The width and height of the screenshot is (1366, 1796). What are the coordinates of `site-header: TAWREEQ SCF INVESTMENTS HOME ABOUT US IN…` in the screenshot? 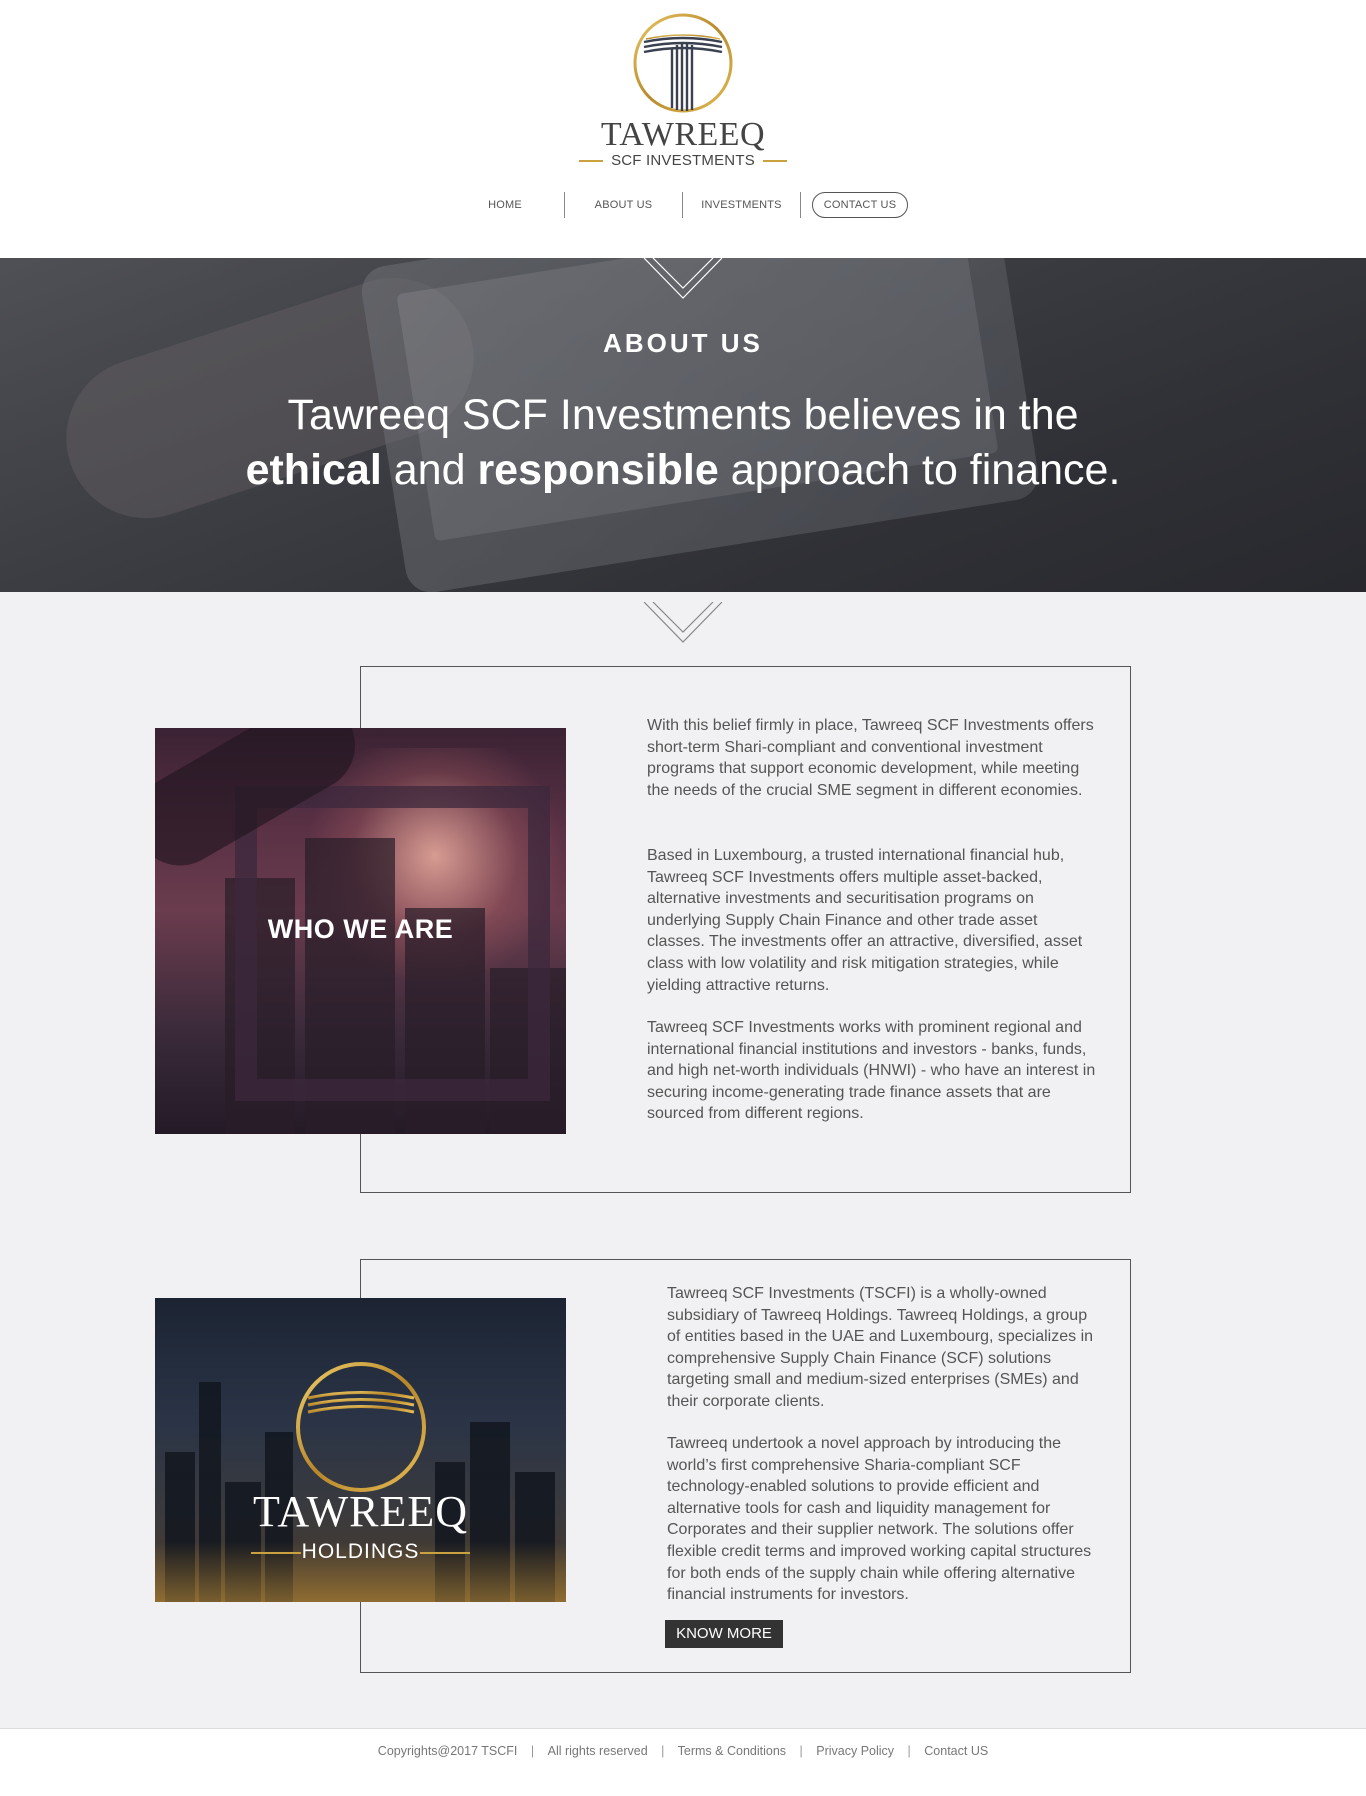 It's located at (683, 129).